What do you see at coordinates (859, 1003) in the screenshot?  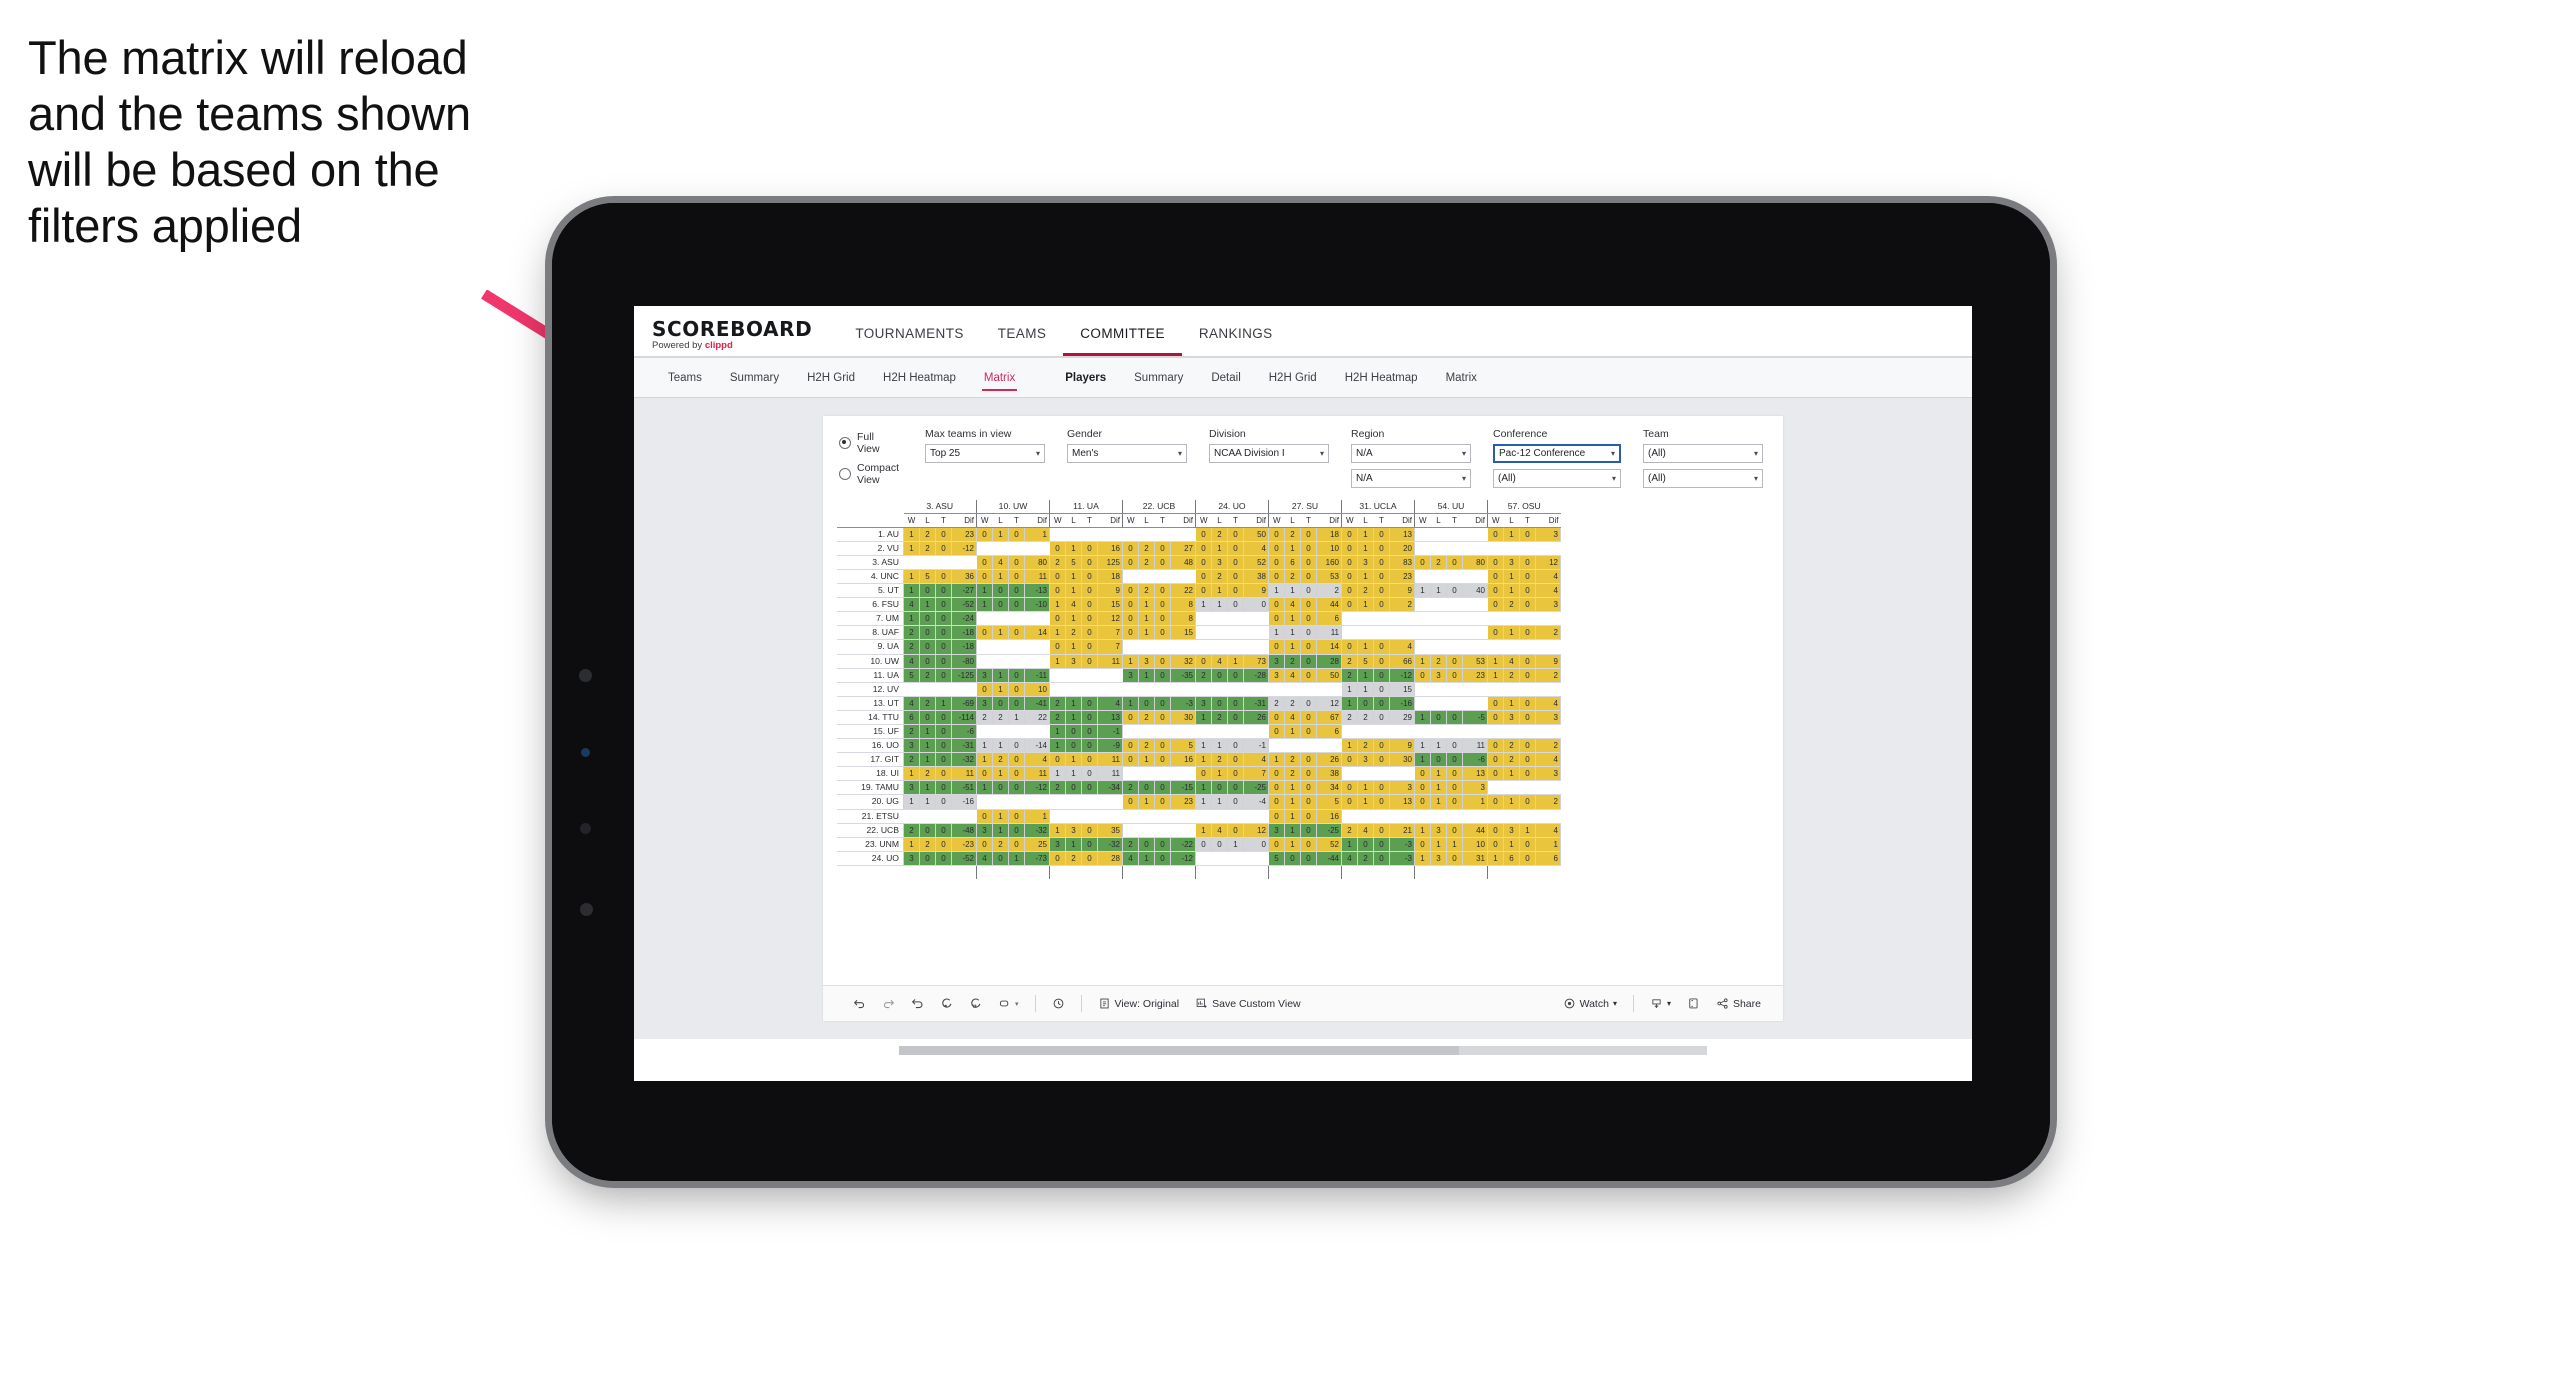 I see `undo-icon` at bounding box center [859, 1003].